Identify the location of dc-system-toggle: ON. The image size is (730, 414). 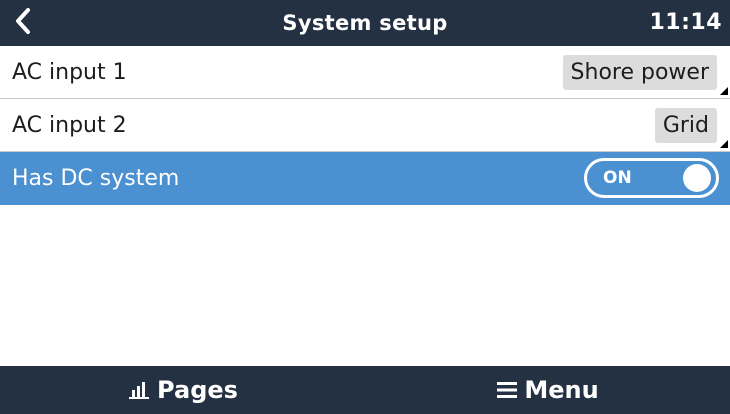
(651, 178).